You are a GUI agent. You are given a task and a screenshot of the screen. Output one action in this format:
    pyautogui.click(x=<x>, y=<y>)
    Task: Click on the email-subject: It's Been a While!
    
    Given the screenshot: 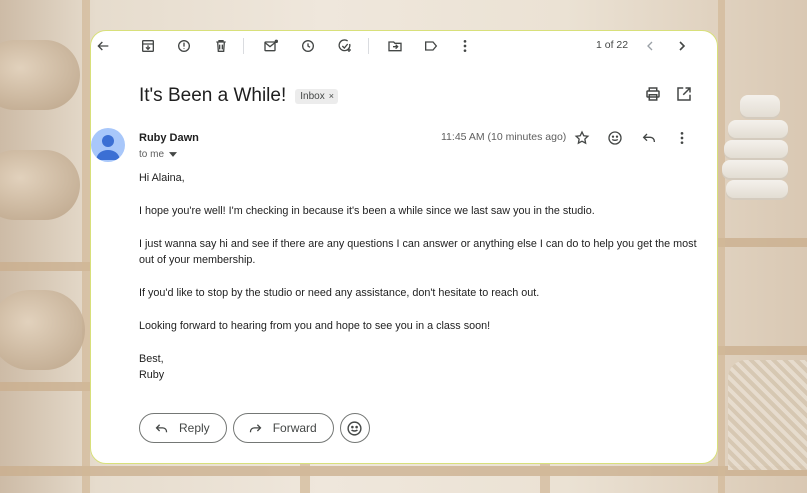 What is the action you would take?
    pyautogui.click(x=213, y=95)
    